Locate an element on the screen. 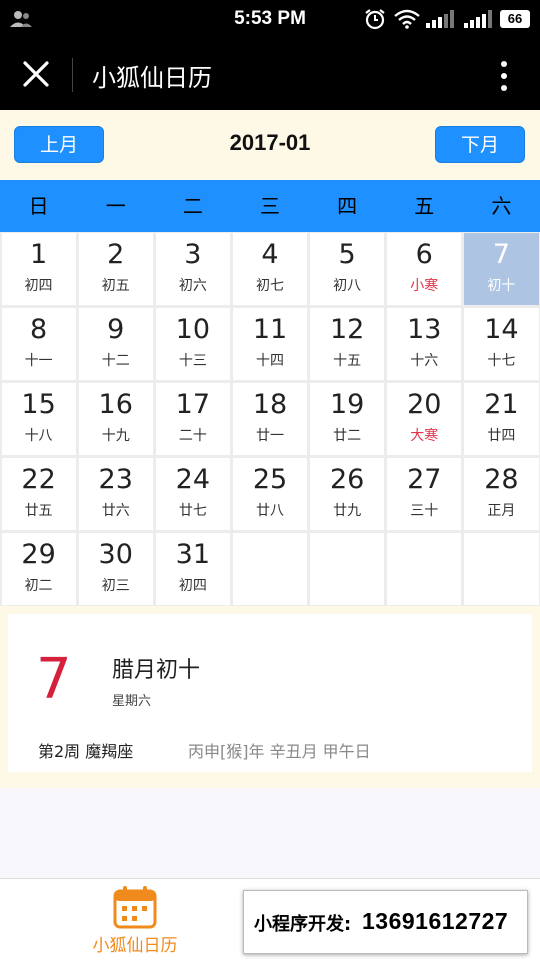  lunar-date-label: 廿五 is located at coordinates (38, 511).